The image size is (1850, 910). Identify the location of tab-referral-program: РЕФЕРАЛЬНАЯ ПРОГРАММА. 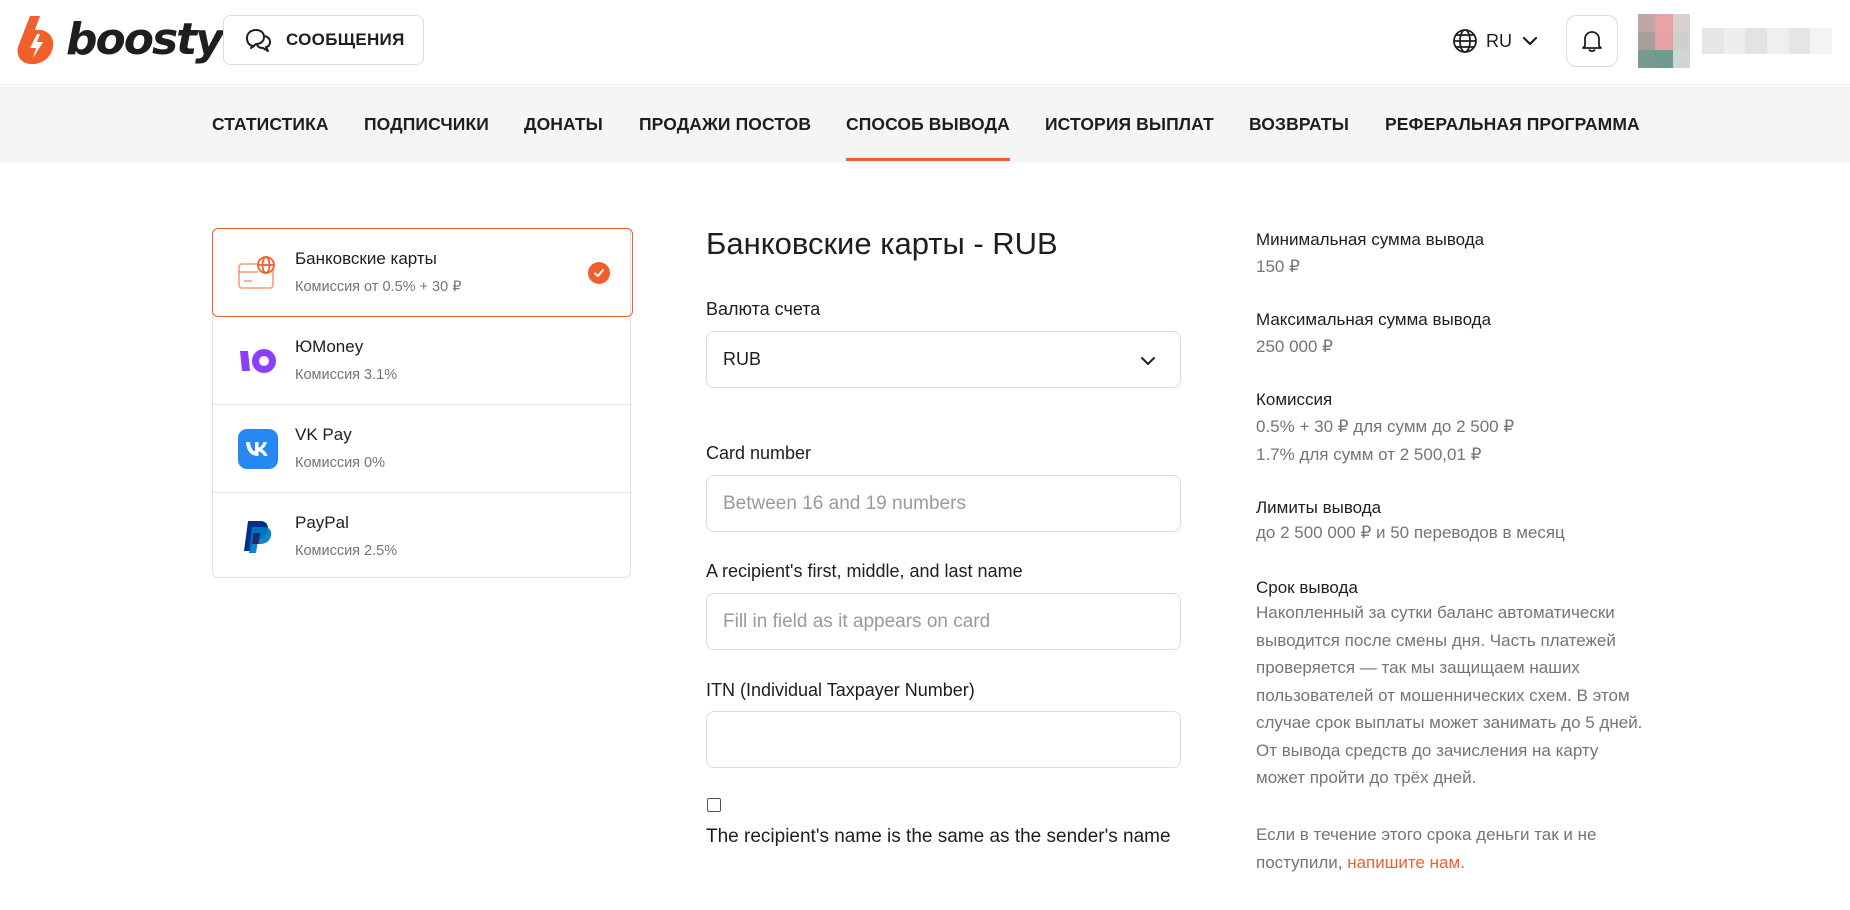
(1512, 124).